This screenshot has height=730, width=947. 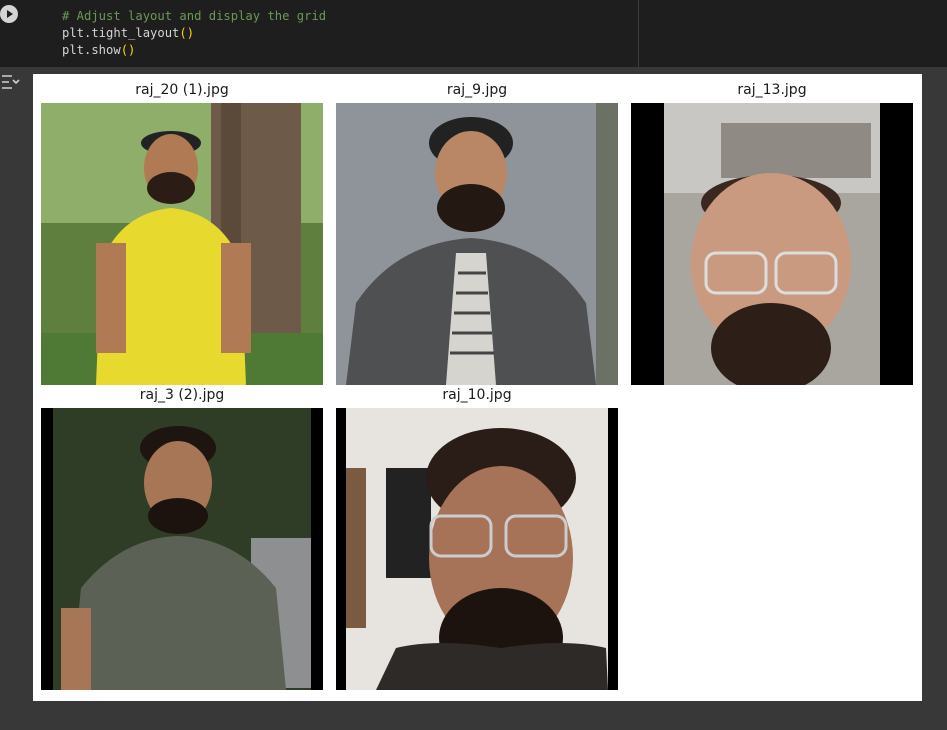 What do you see at coordinates (182, 90) in the screenshot?
I see `tile-title: raj_20 (1).jpg` at bounding box center [182, 90].